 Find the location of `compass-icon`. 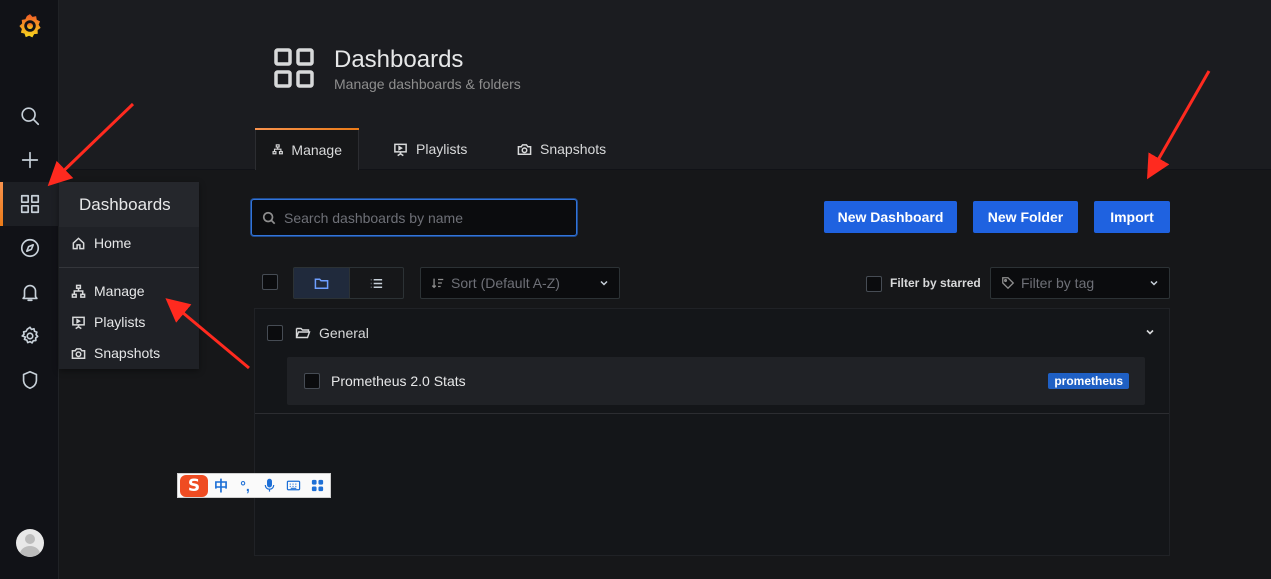

compass-icon is located at coordinates (29, 248).